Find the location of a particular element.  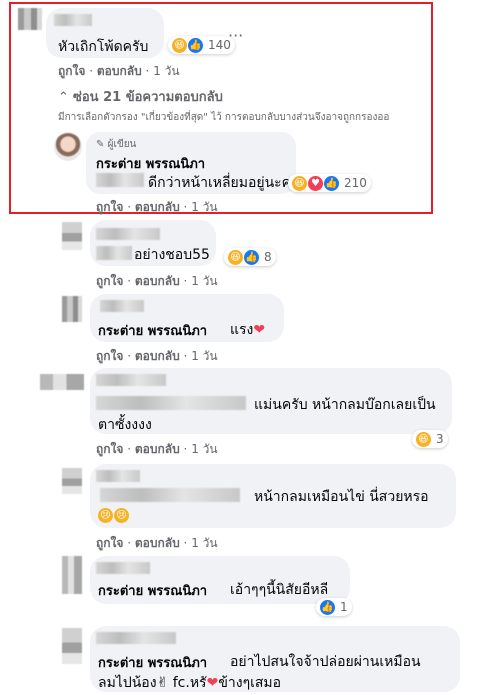

hide-replies-link: ⌃ ซ่อน 21 ข้อความตอบกลับ is located at coordinates (140, 96).